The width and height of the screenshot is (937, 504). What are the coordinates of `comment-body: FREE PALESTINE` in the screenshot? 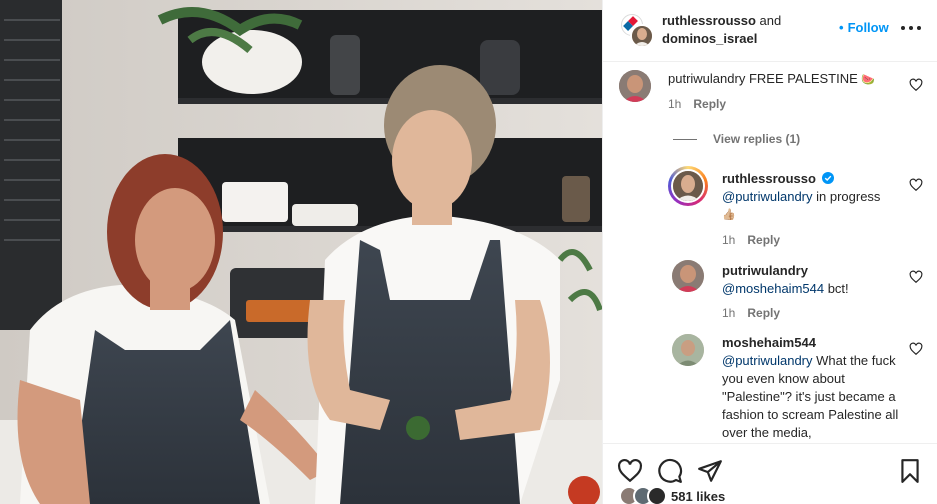 It's located at (803, 78).